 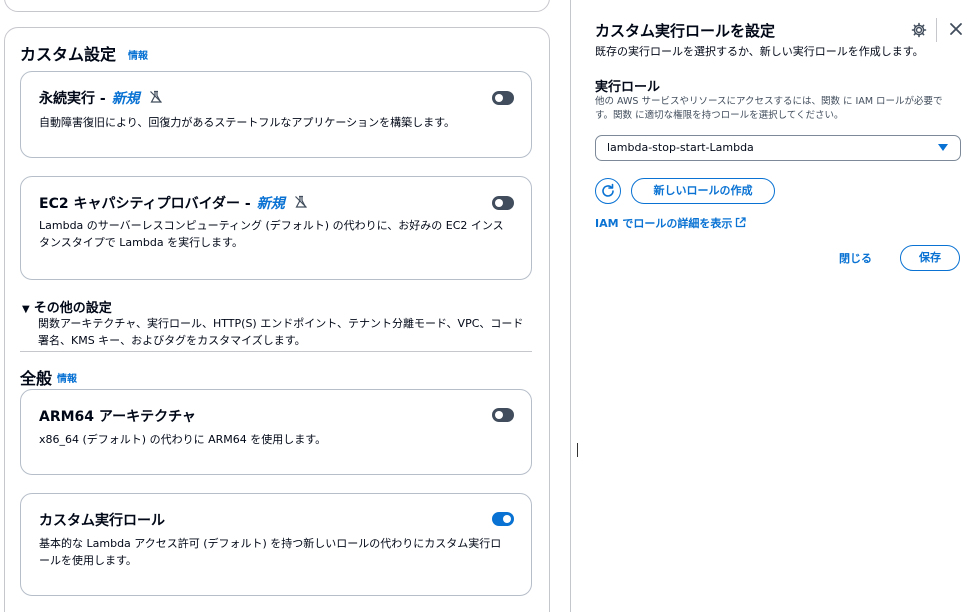 What do you see at coordinates (277, 6) in the screenshot?
I see `previous-container` at bounding box center [277, 6].